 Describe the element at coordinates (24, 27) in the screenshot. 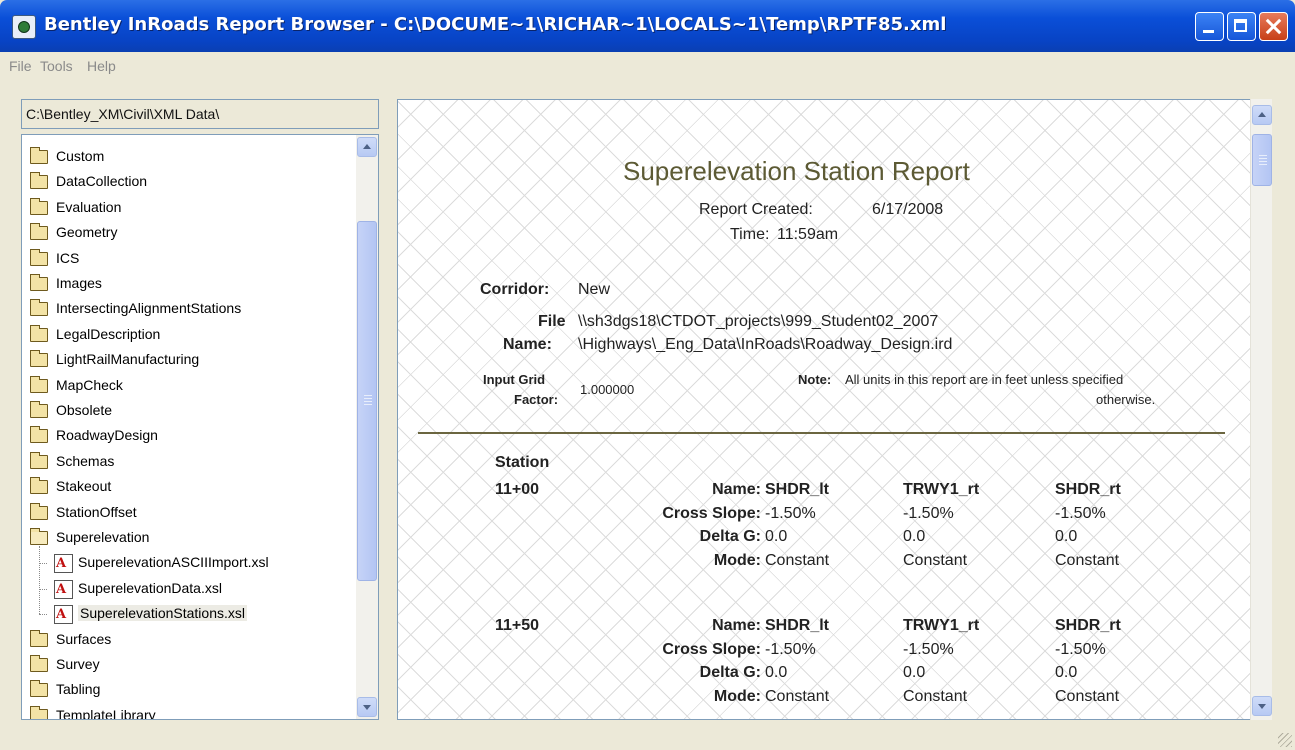

I see `app-icon` at that location.